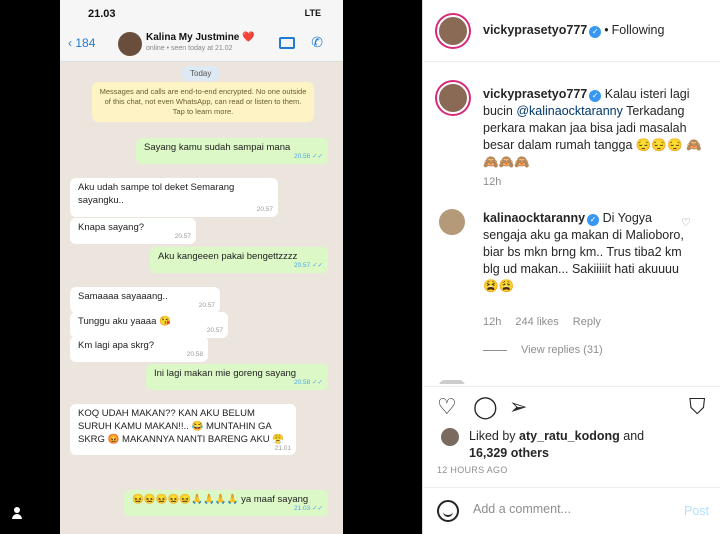 Image resolution: width=720 pixels, height=534 pixels. I want to click on liked-others: 16,329 others, so click(509, 453).